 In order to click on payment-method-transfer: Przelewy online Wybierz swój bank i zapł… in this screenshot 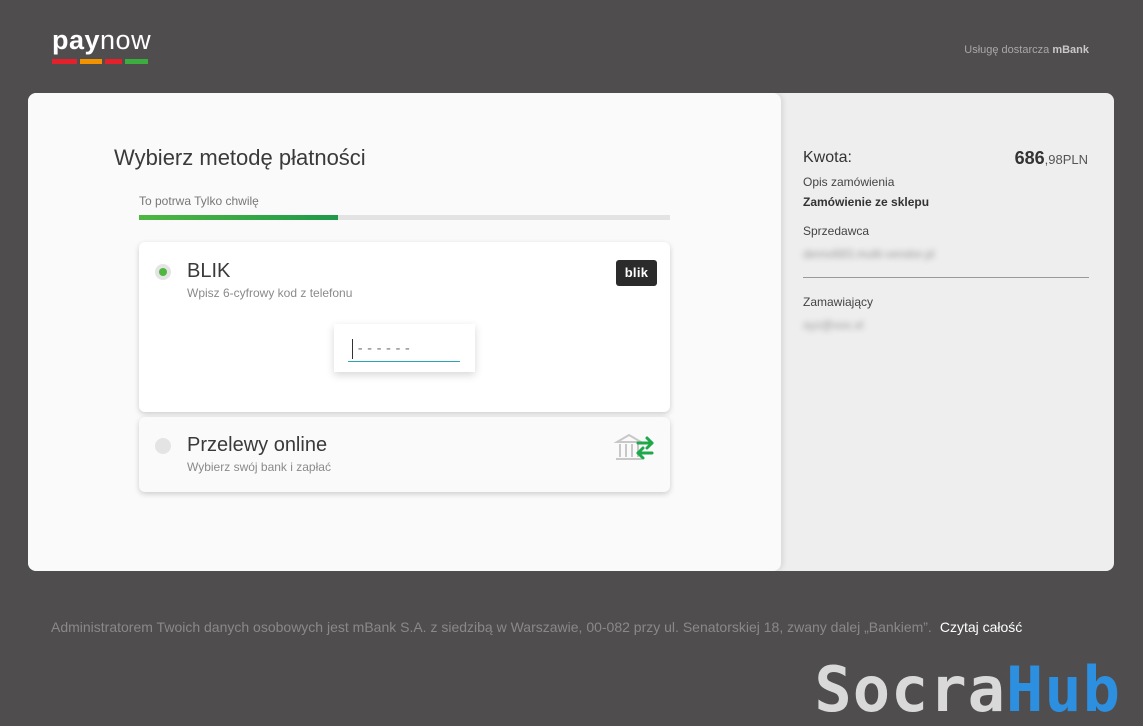, I will do `click(404, 454)`.